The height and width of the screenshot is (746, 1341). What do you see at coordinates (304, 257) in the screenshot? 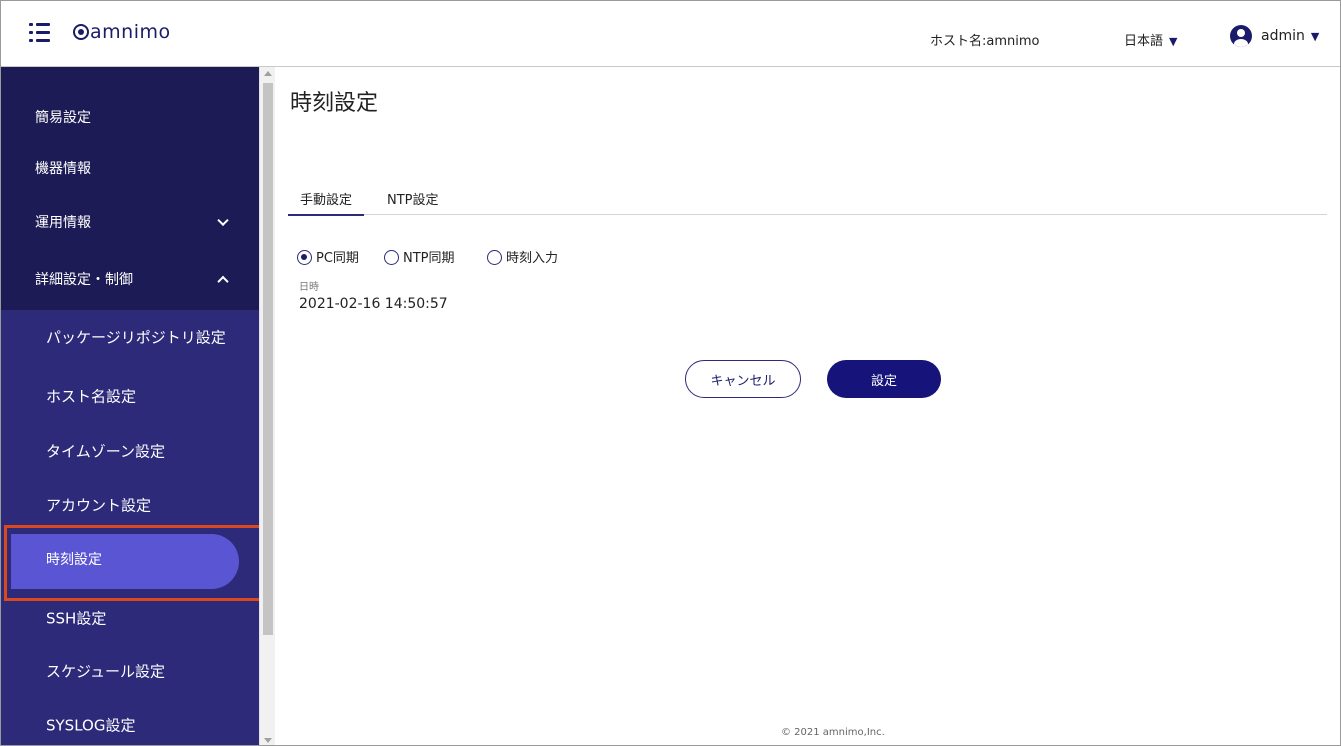
I see `radio-checked-icon` at bounding box center [304, 257].